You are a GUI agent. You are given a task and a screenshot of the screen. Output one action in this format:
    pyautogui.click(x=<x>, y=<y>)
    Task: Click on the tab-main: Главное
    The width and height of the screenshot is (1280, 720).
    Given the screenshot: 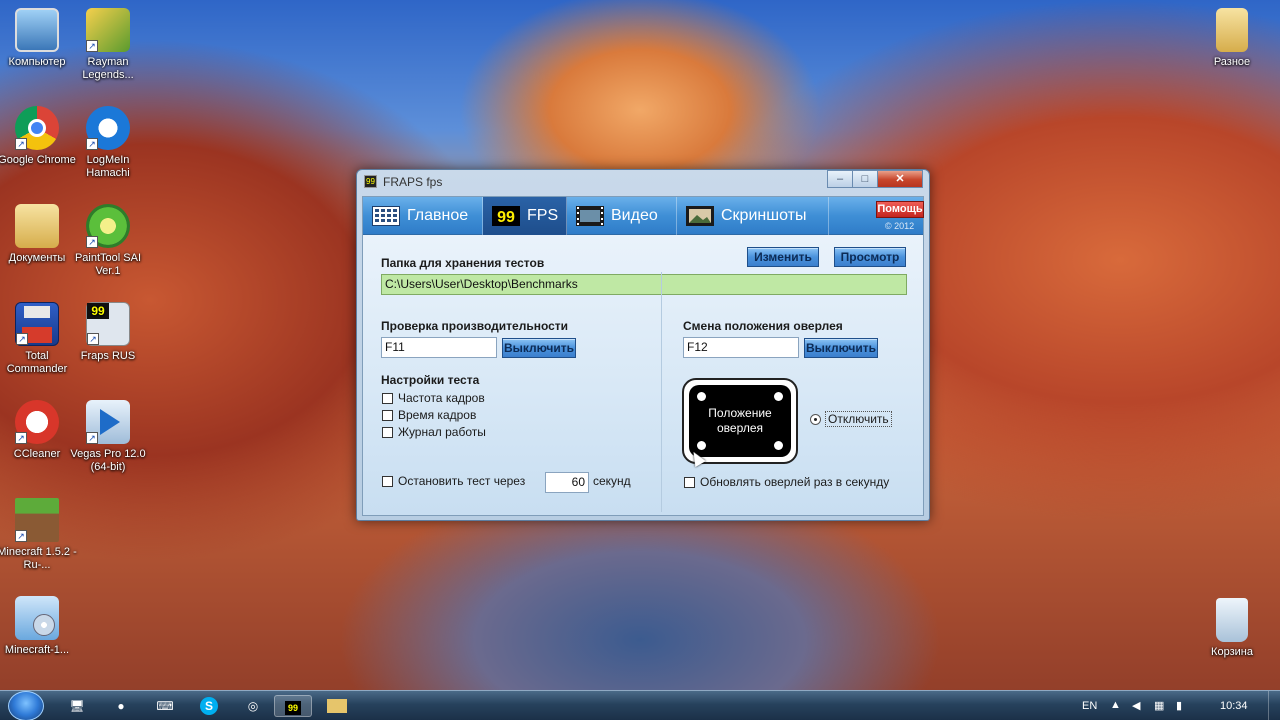 What is the action you would take?
    pyautogui.click(x=423, y=216)
    